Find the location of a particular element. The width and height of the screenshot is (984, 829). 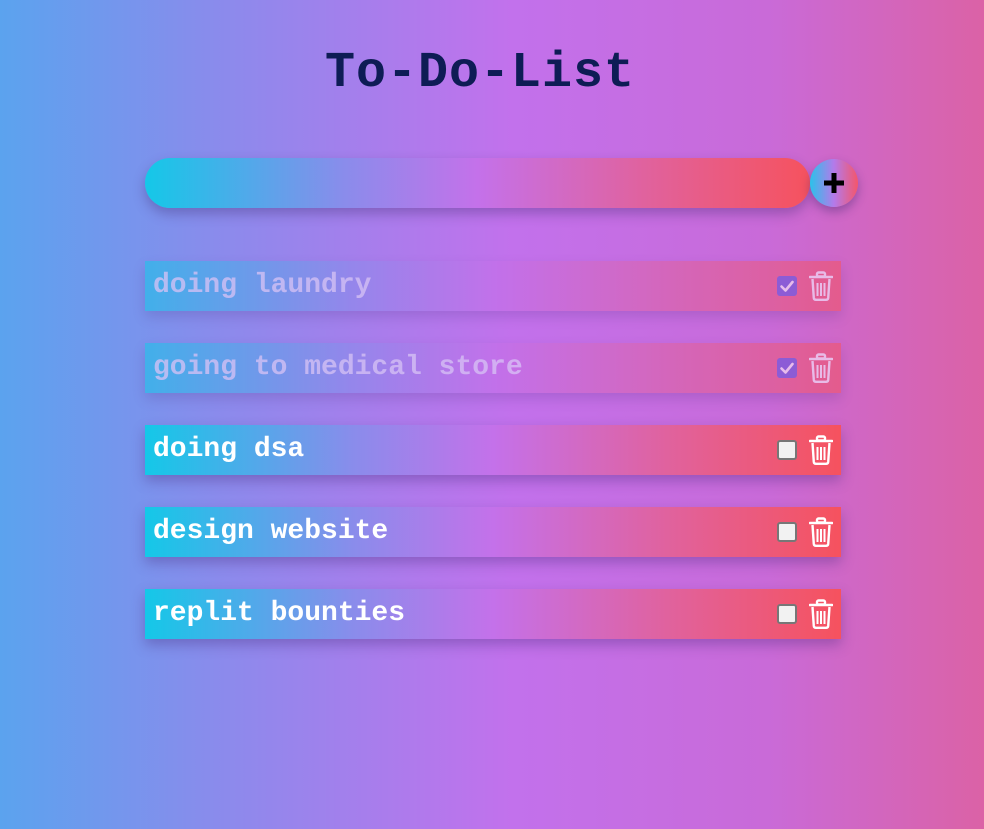

task-input is located at coordinates (477, 183).